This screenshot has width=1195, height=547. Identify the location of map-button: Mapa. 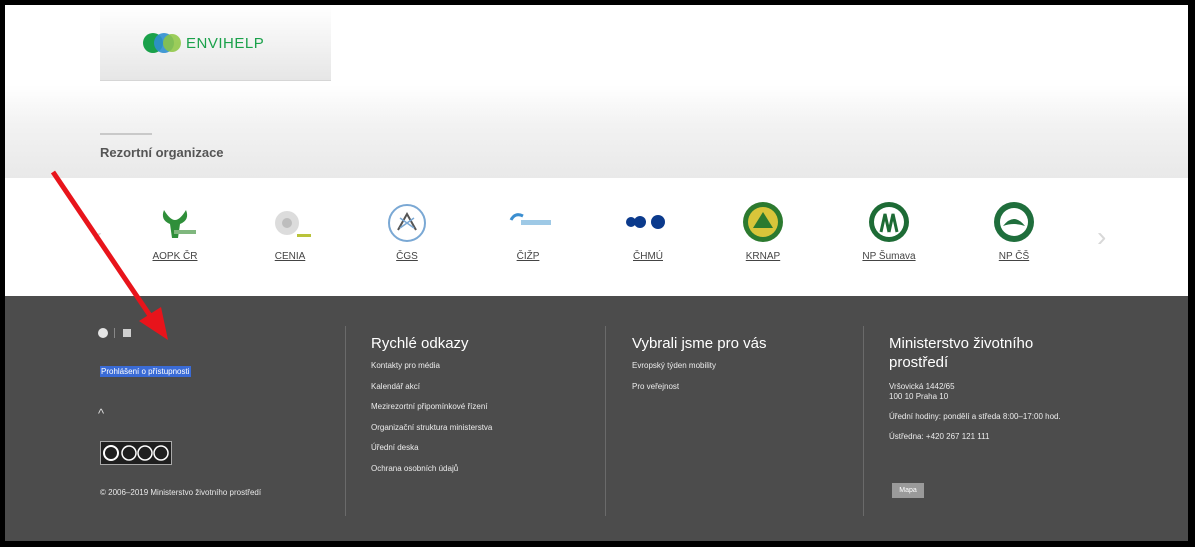
(908, 490).